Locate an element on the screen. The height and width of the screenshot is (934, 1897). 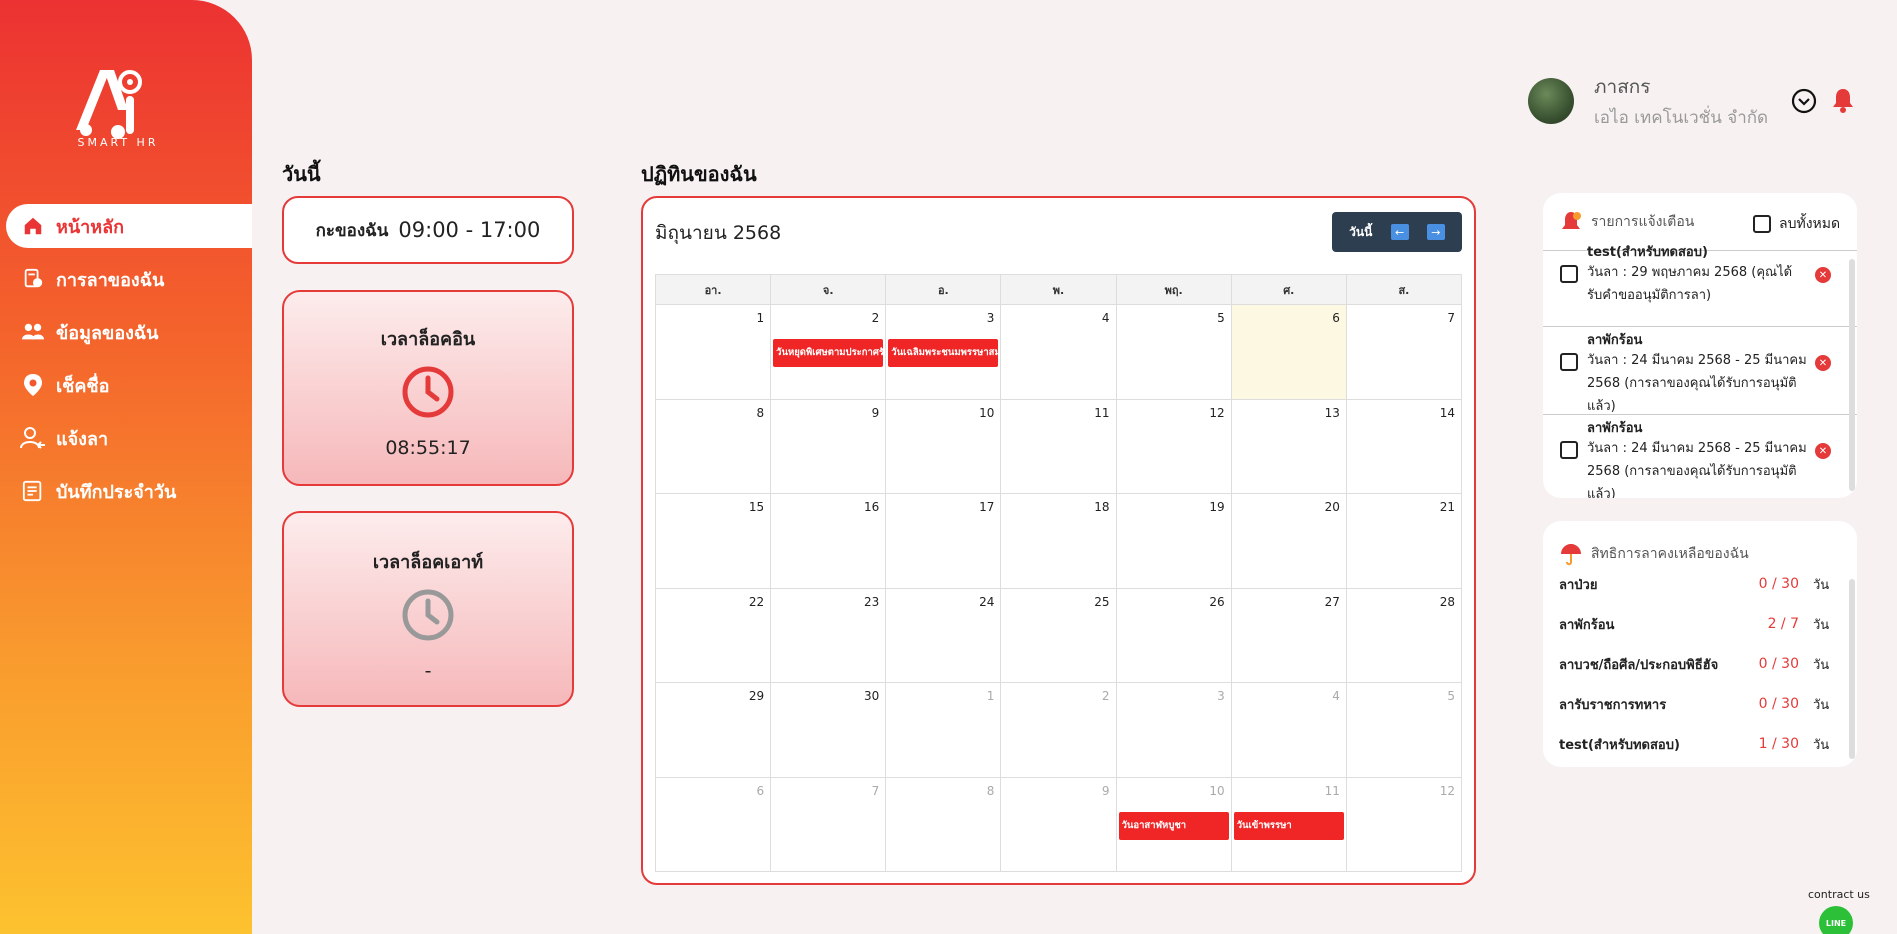
home-icon is located at coordinates (33, 226).